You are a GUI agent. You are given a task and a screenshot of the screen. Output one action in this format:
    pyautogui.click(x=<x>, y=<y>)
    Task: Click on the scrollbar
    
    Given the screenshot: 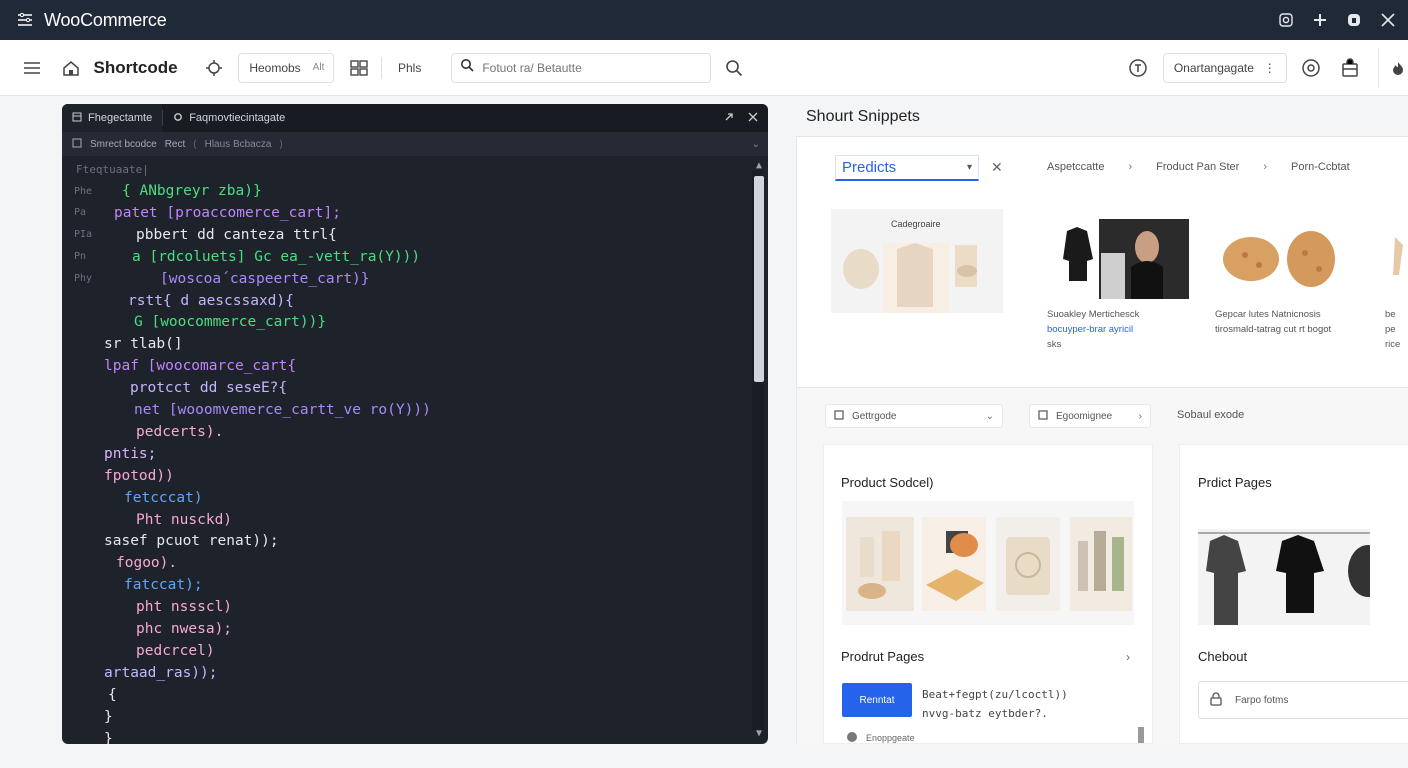 What is the action you would take?
    pyautogui.click(x=758, y=450)
    